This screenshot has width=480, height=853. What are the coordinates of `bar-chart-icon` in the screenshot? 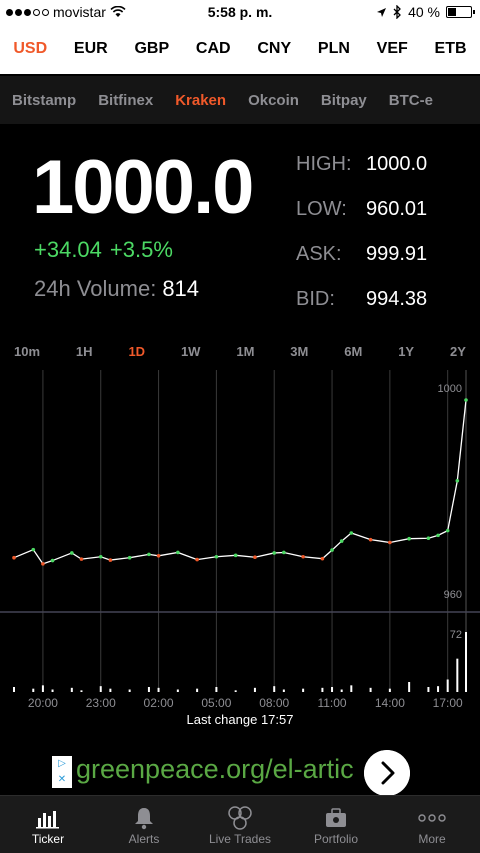 It's located at (48, 818).